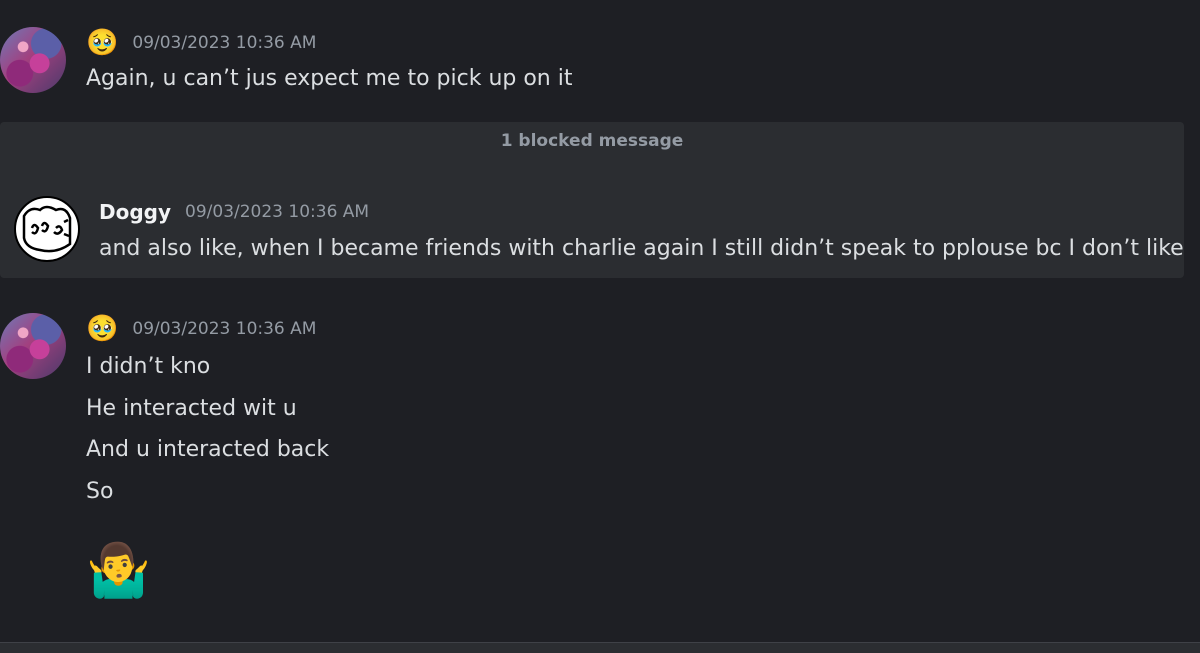 Image resolution: width=1200 pixels, height=653 pixels. What do you see at coordinates (100, 491) in the screenshot?
I see `message-text: So` at bounding box center [100, 491].